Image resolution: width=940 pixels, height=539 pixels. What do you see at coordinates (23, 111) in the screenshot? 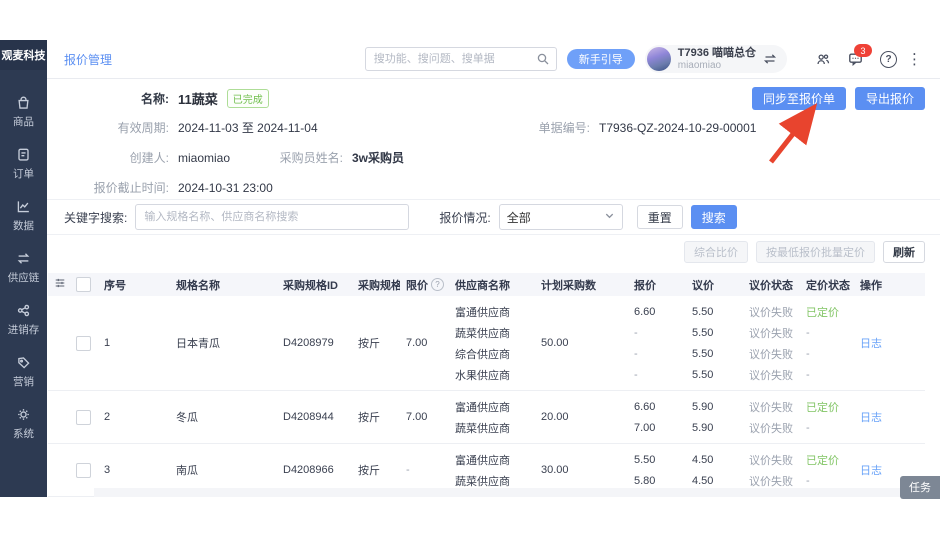
I see `sidebar-item-goods: 商品` at bounding box center [23, 111].